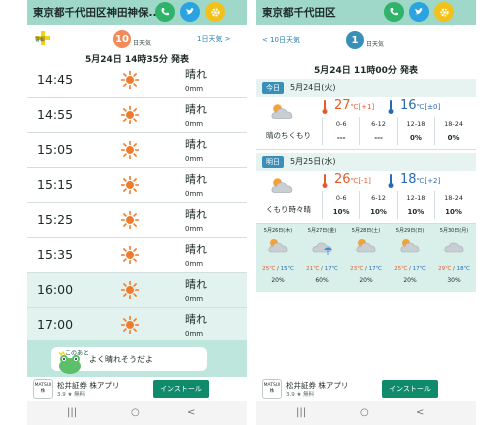 The height and width of the screenshot is (425, 480). I want to click on gear-icon, so click(215, 12).